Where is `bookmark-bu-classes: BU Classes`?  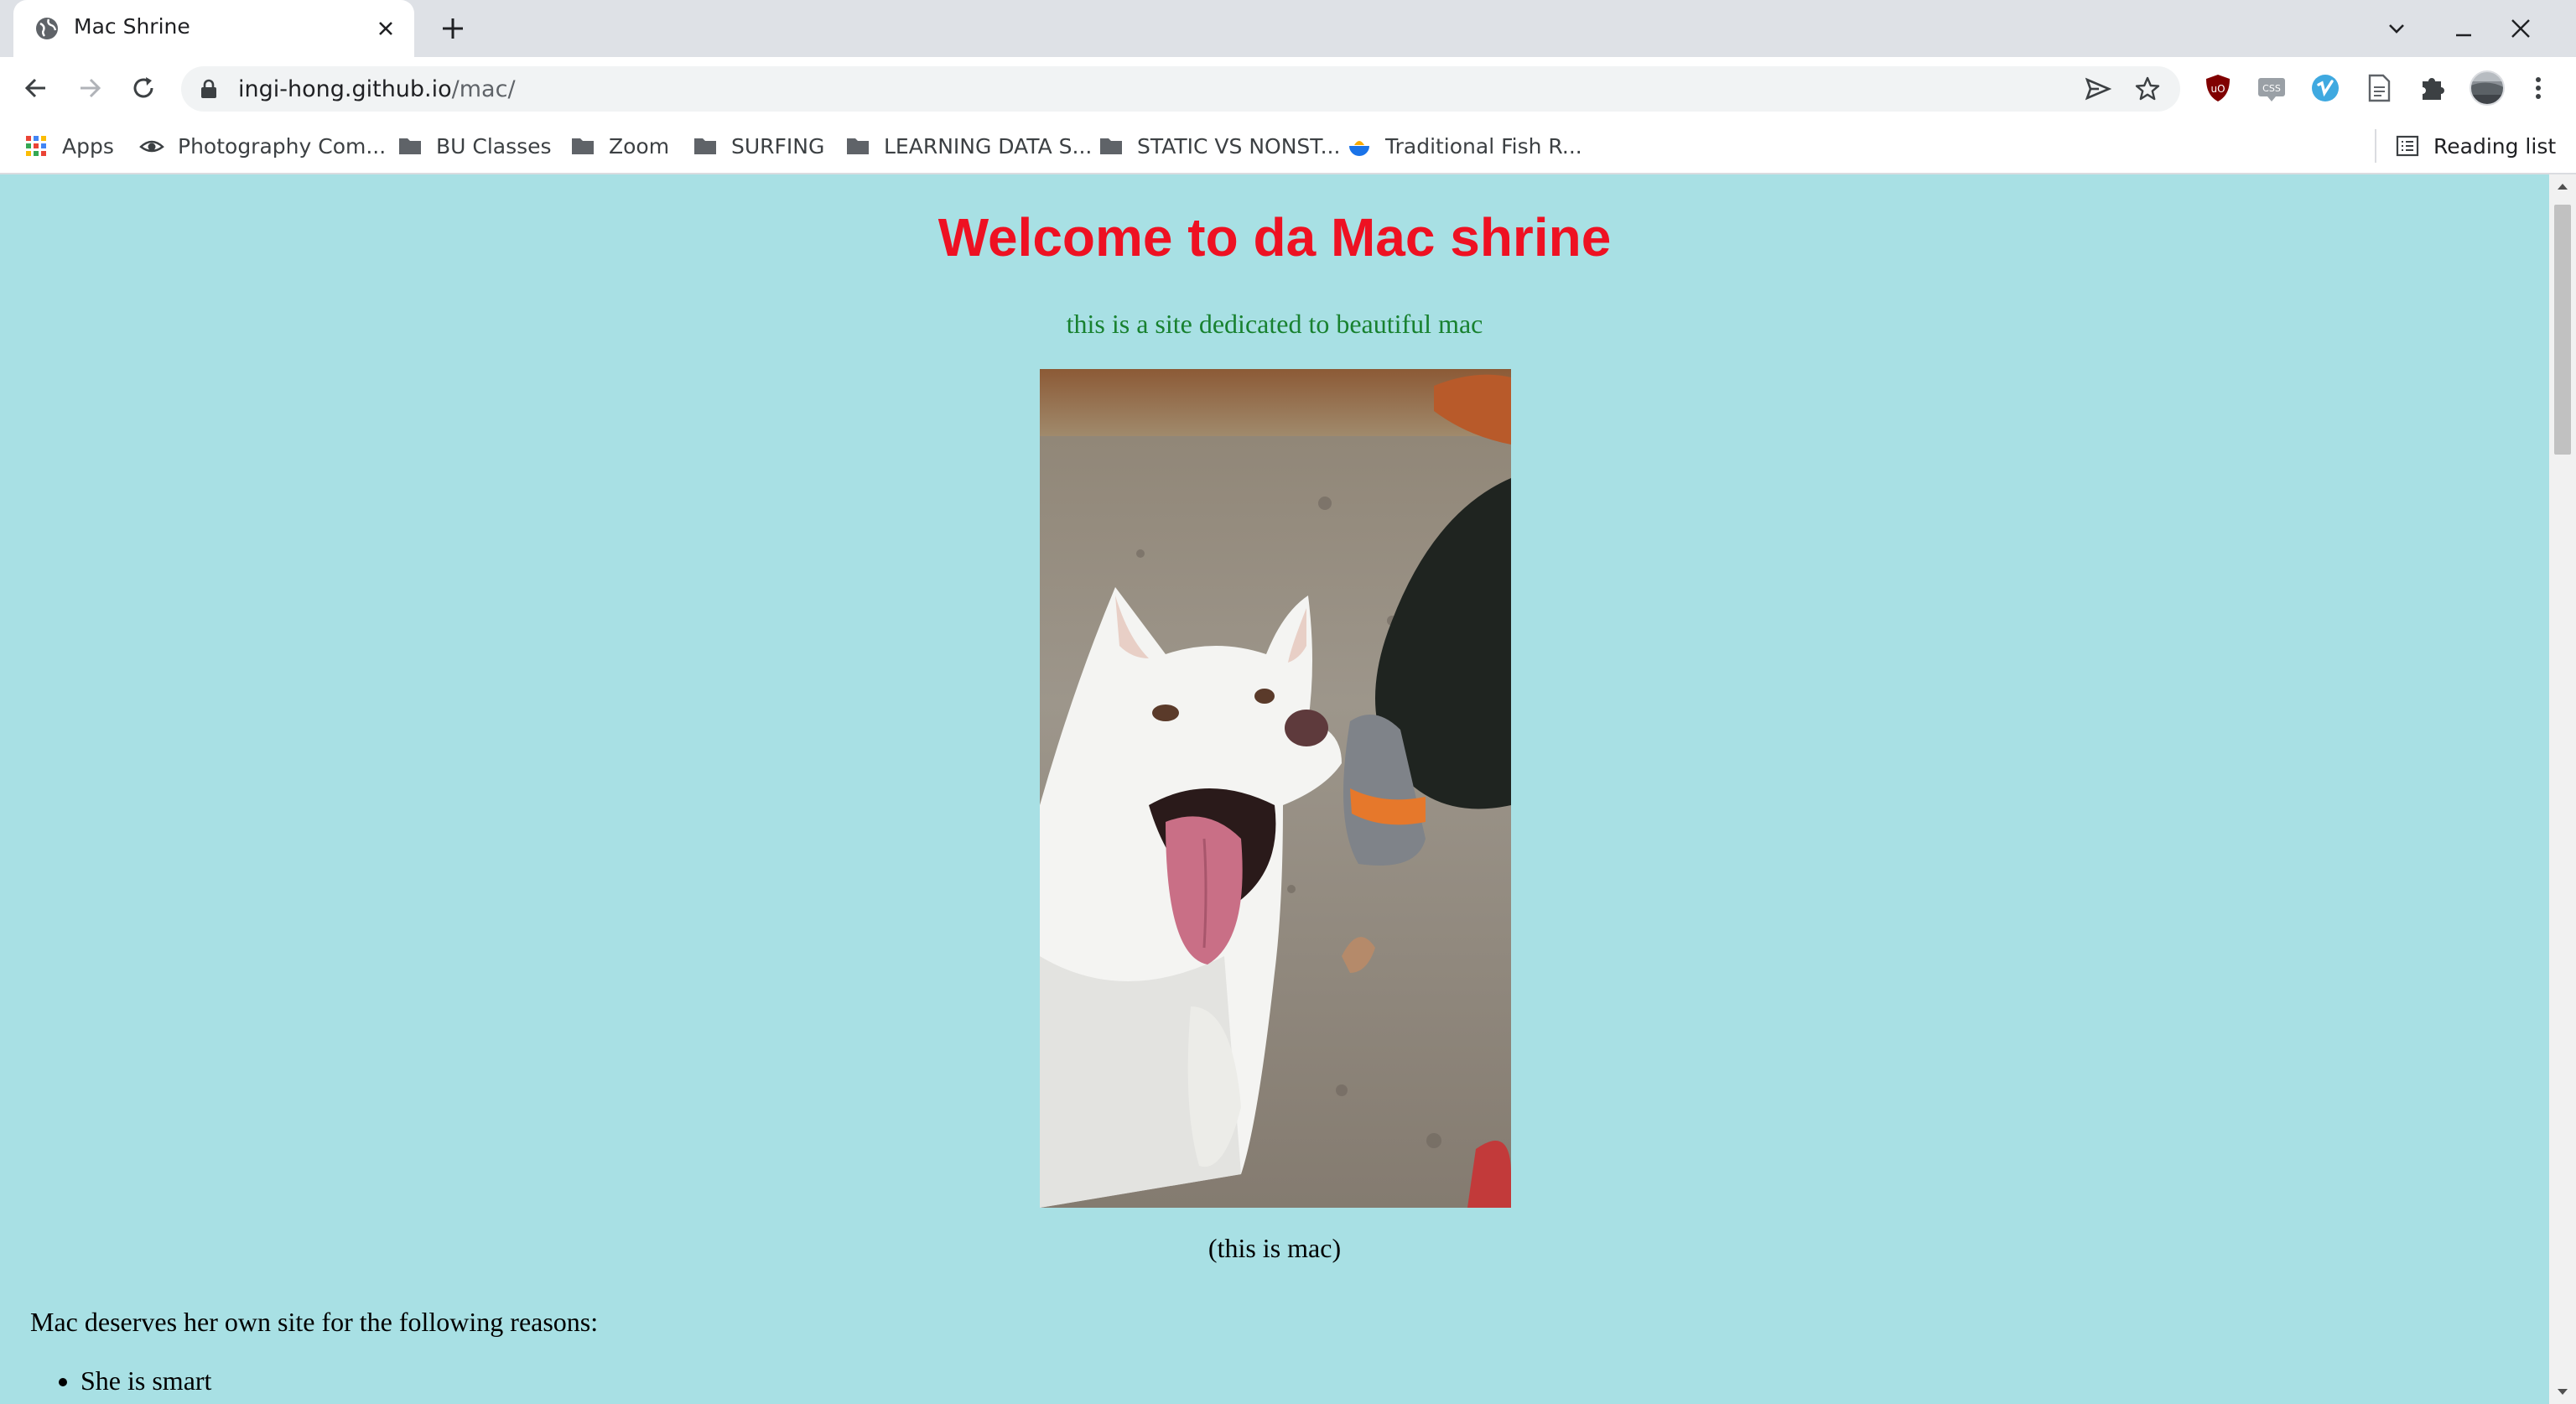 bookmark-bu-classes: BU Classes is located at coordinates (474, 146).